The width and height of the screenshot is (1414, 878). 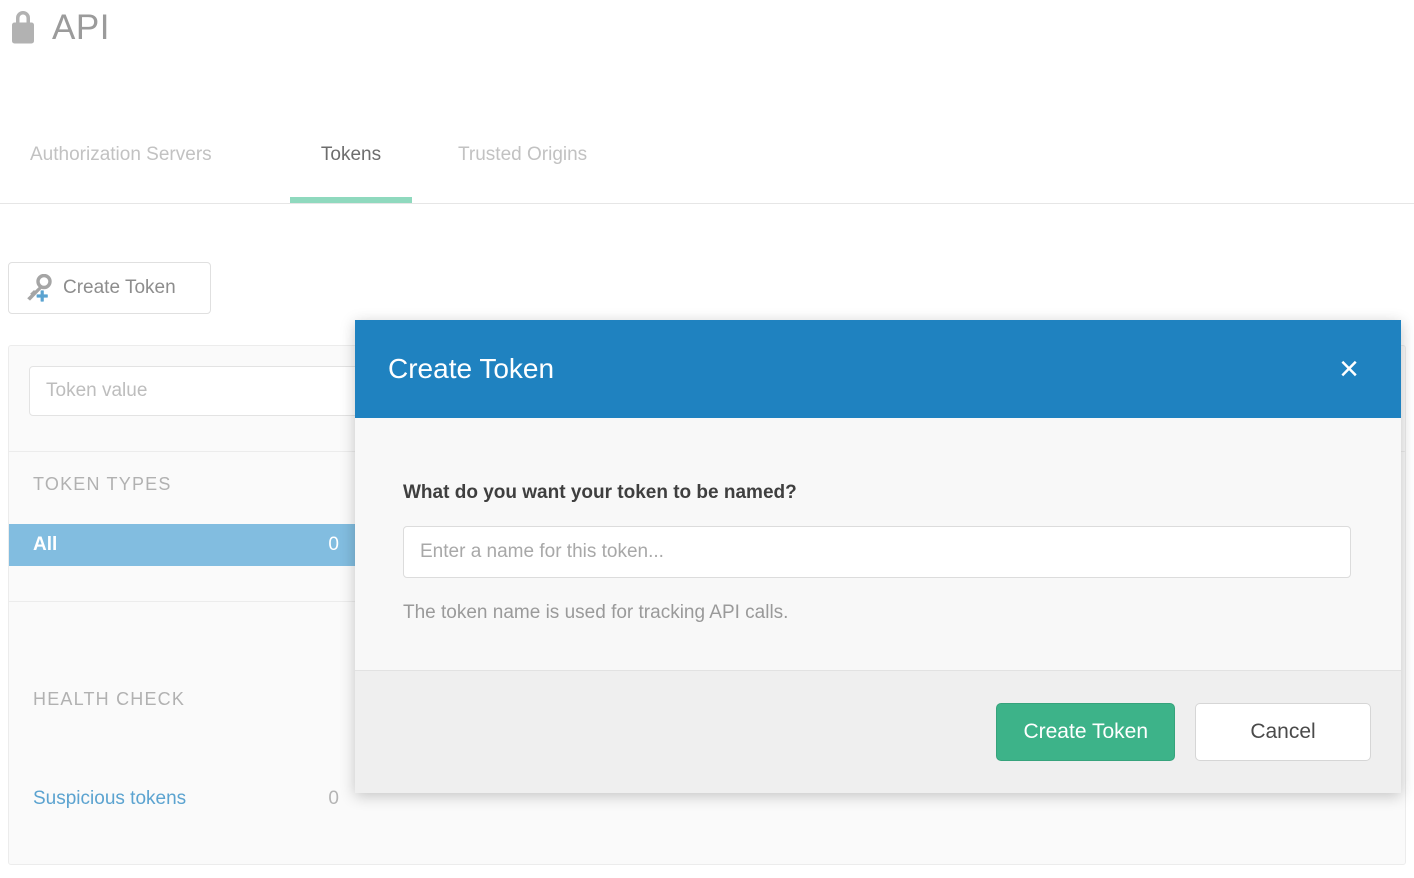 What do you see at coordinates (600, 492) in the screenshot?
I see `token-name-label: What do you want your token to be named?` at bounding box center [600, 492].